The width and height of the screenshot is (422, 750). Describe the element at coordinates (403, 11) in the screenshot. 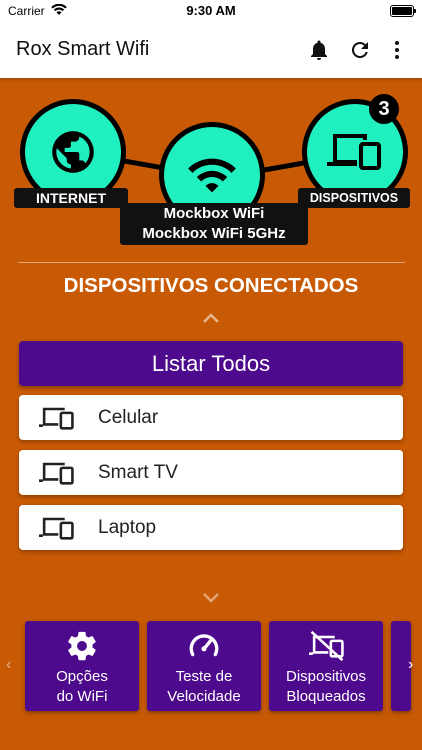

I see `battery-icon` at that location.